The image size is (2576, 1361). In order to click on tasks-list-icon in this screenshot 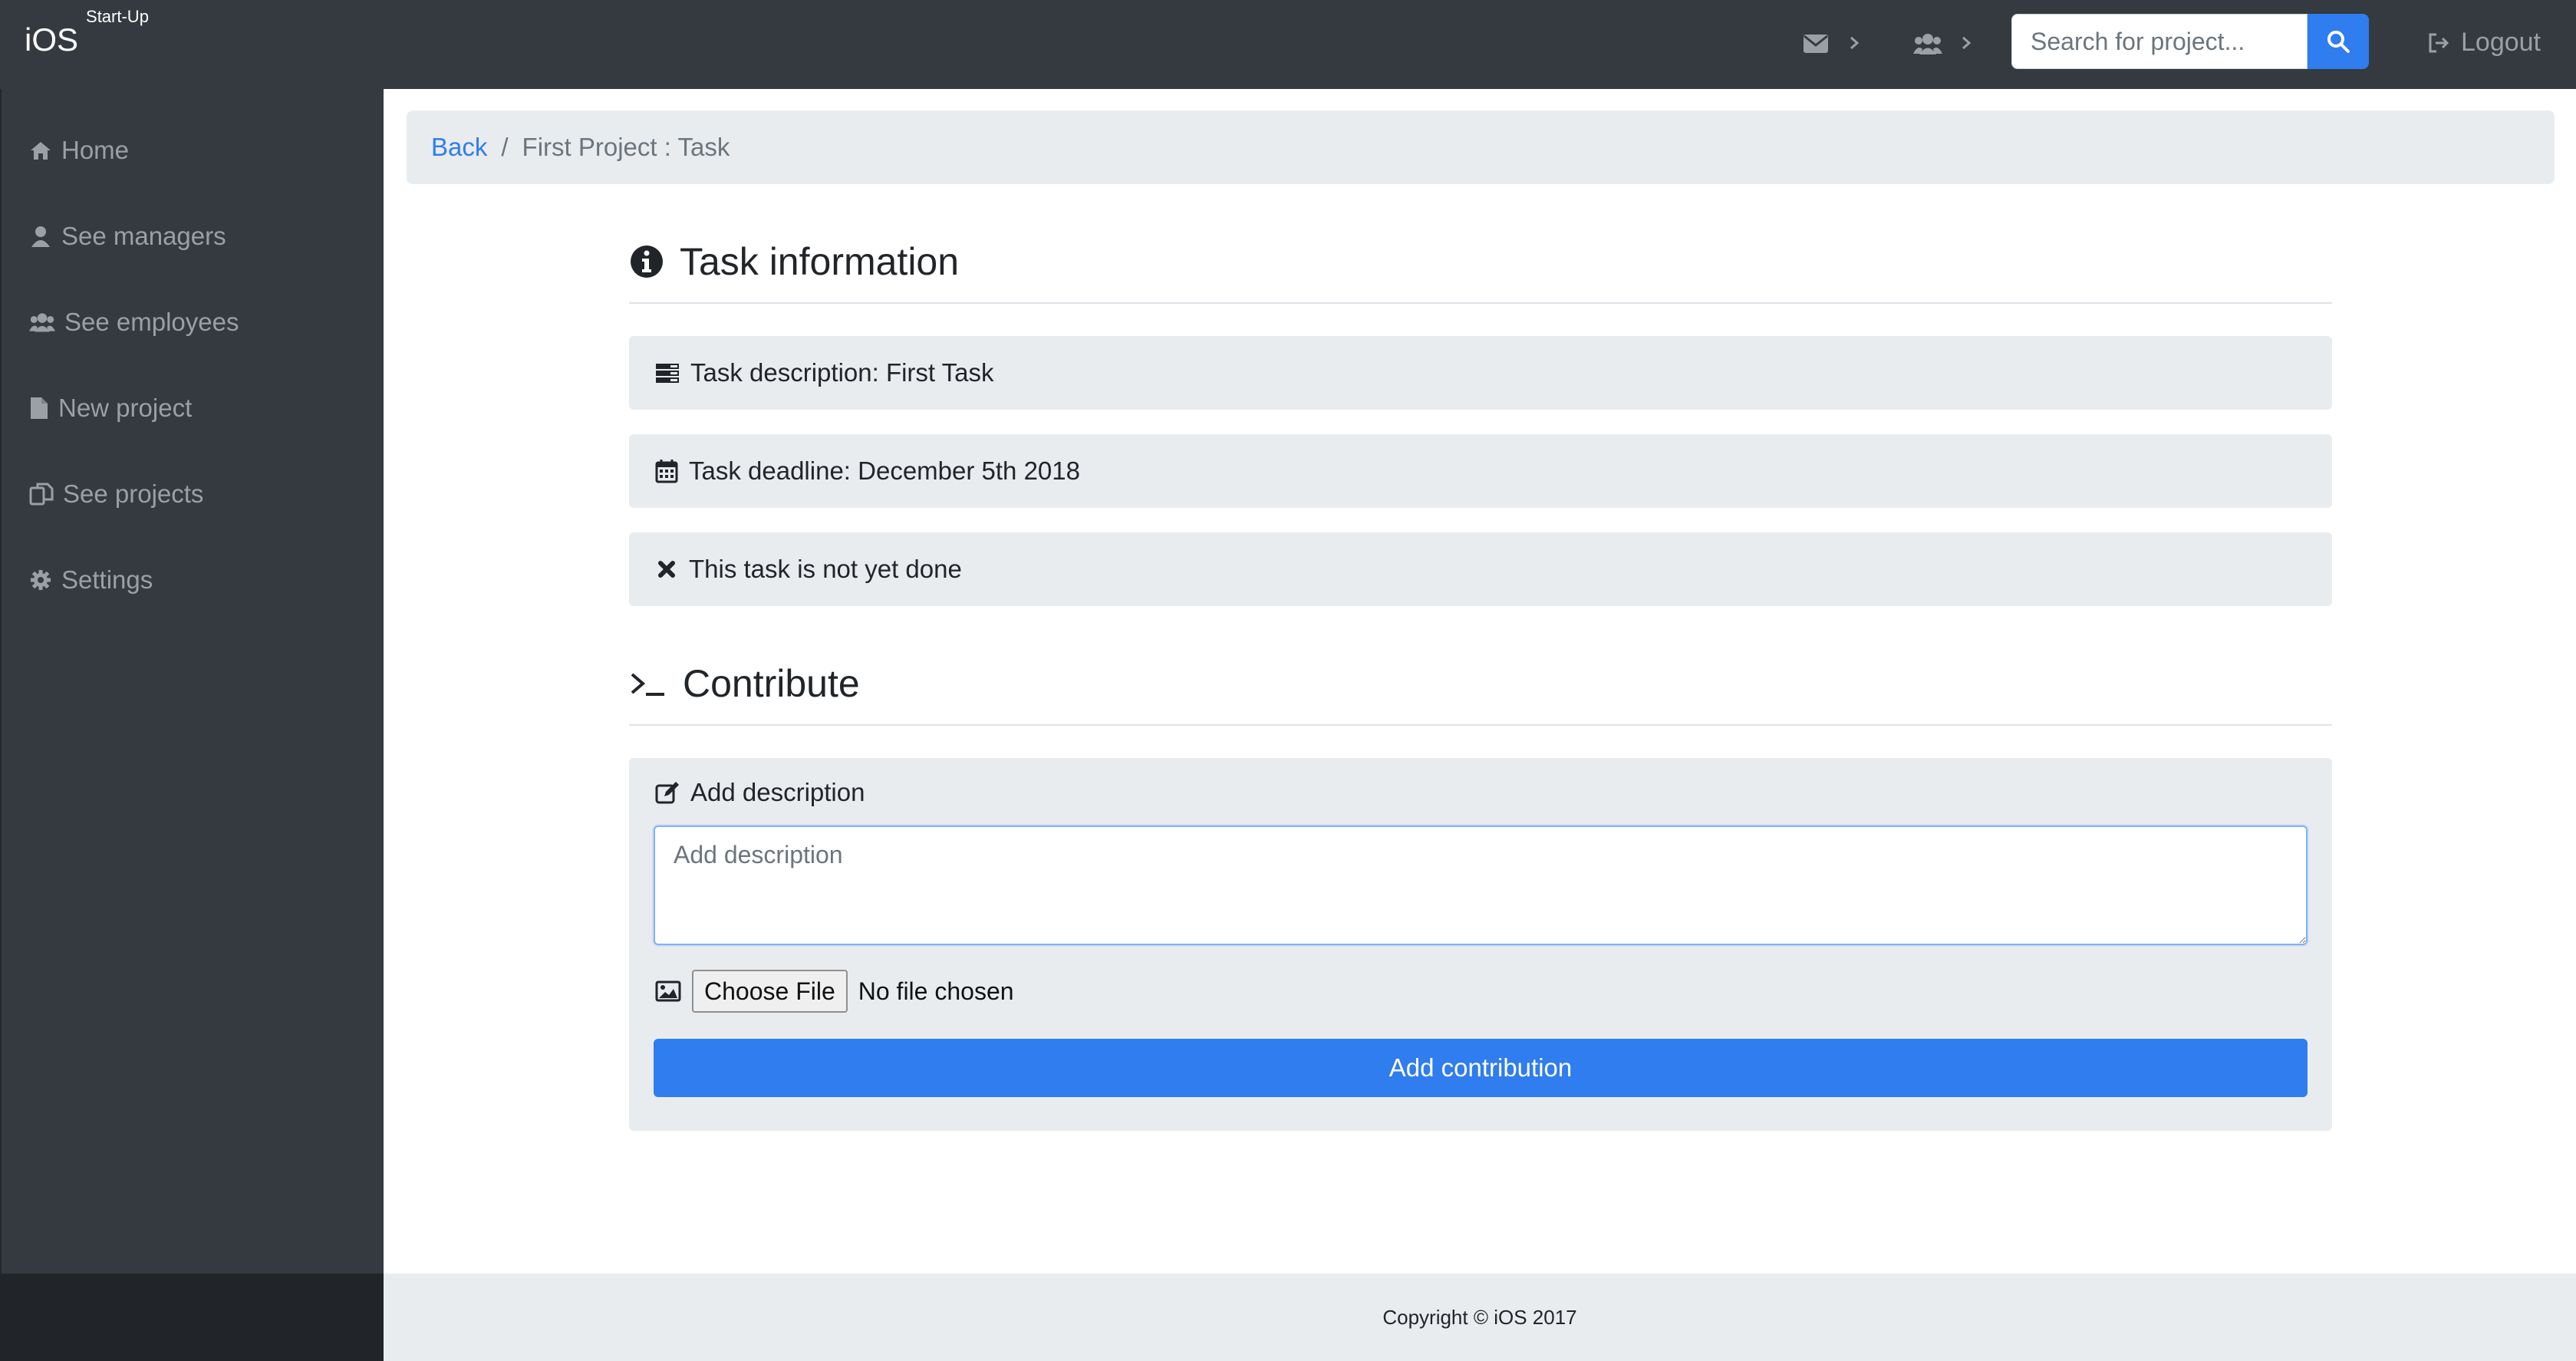, I will do `click(667, 373)`.